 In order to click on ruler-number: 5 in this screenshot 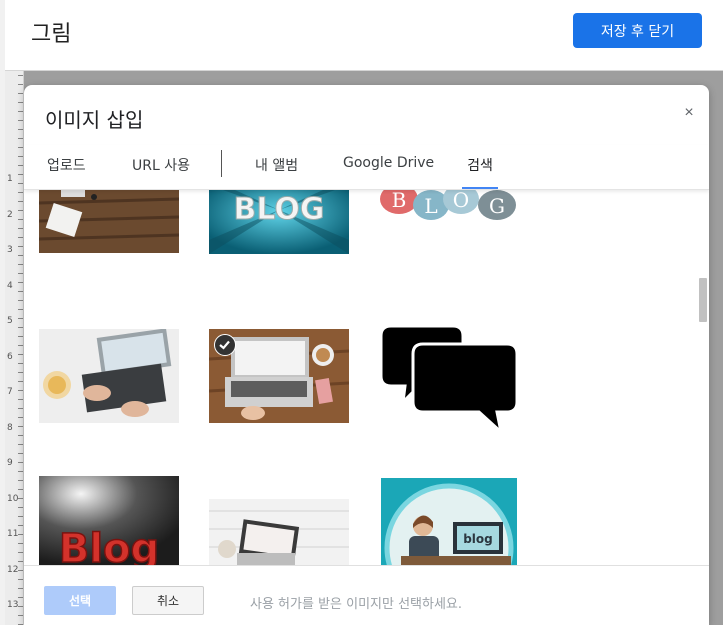, I will do `click(10, 321)`.